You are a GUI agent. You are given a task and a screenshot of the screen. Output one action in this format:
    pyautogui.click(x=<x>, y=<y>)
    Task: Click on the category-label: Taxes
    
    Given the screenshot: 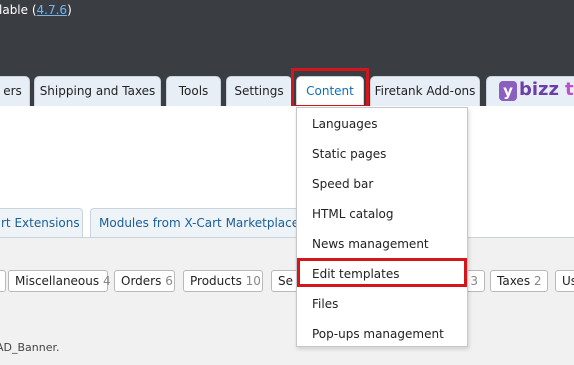 What is the action you would take?
    pyautogui.click(x=514, y=281)
    